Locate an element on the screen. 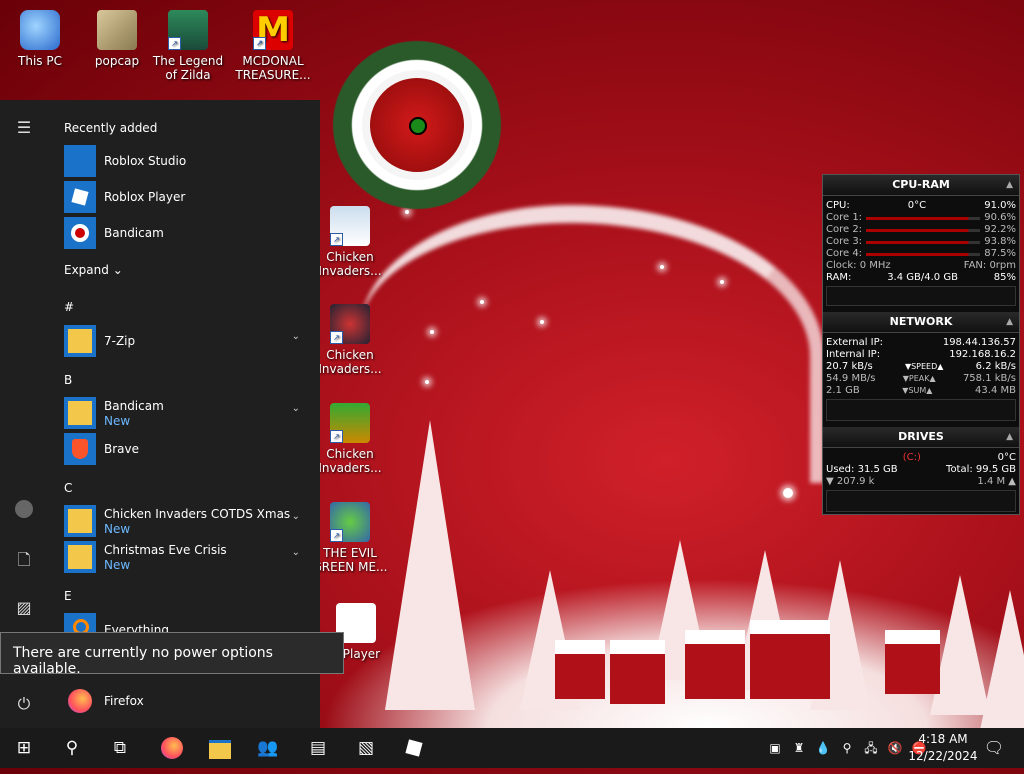 This screenshot has width=1024, height=774. app-name: Bandicam is located at coordinates (134, 233).